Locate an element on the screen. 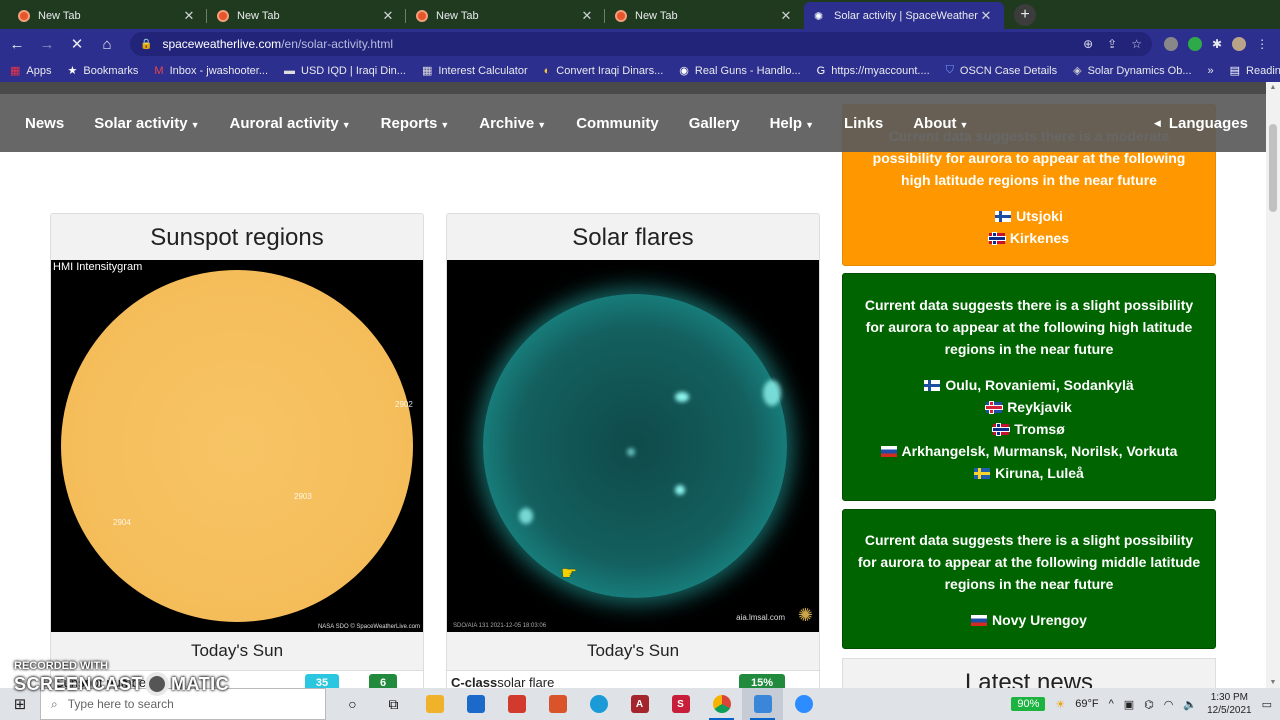 The image size is (1280, 720). site-banner is located at coordinates (633, 88).